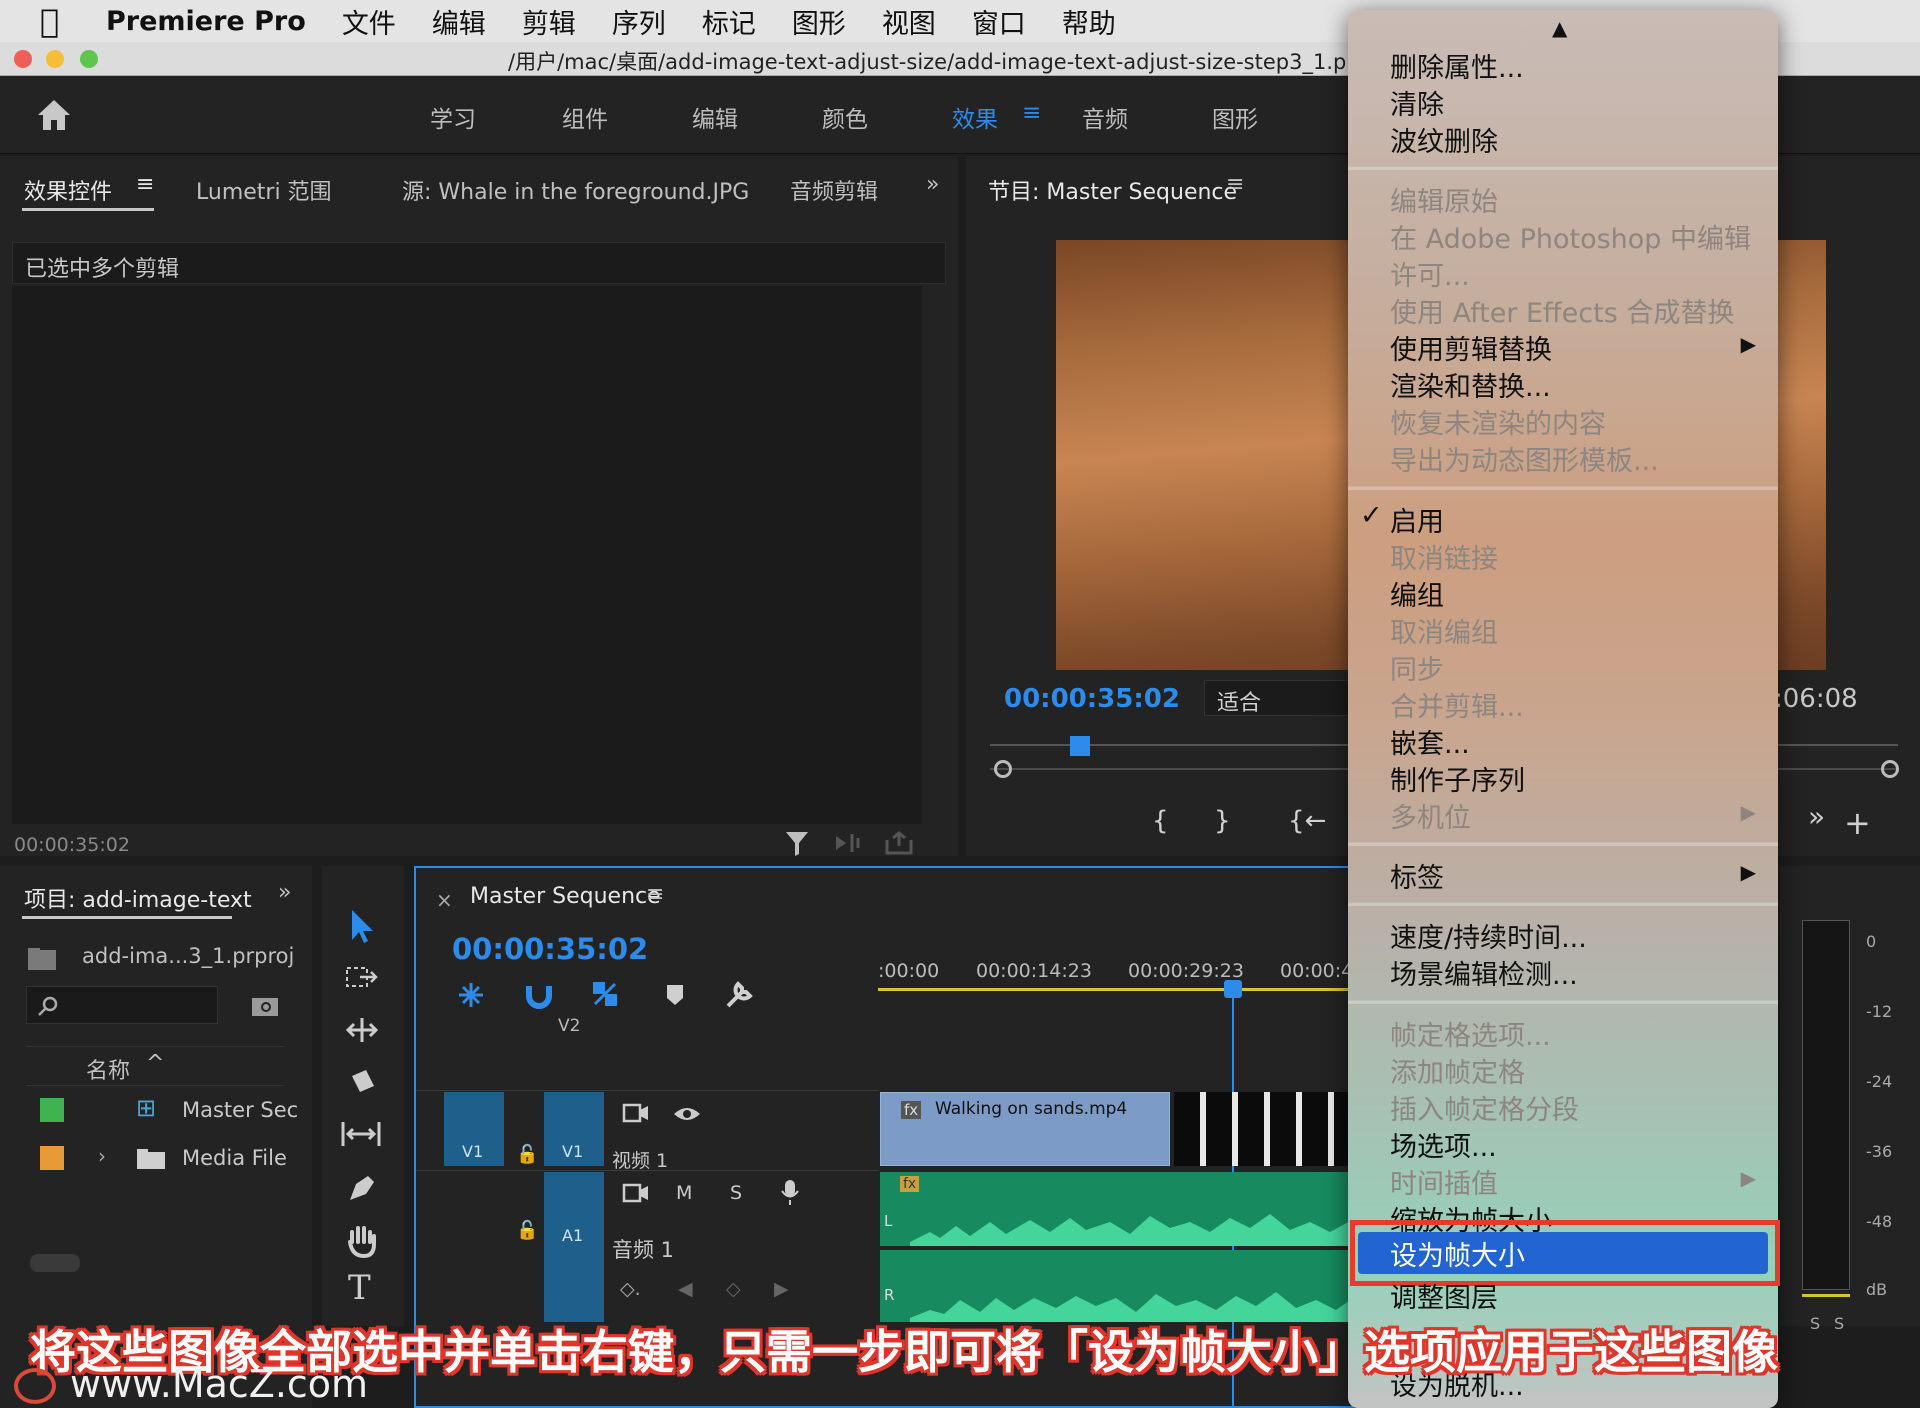 The height and width of the screenshot is (1408, 1920). What do you see at coordinates (1235, 117) in the screenshot?
I see `workspace-graphics: 图形` at bounding box center [1235, 117].